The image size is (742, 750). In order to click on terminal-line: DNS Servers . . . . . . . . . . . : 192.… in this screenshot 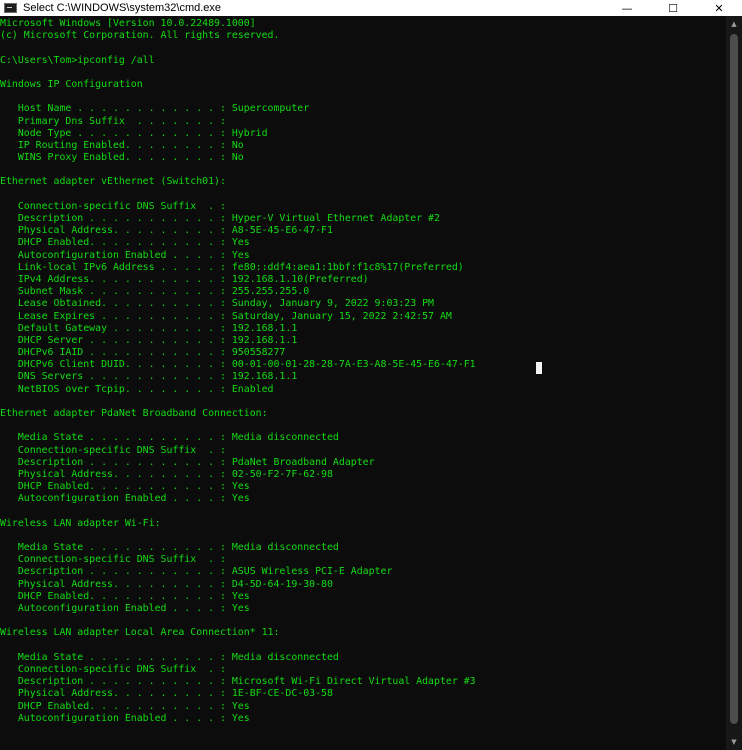, I will do `click(149, 377)`.